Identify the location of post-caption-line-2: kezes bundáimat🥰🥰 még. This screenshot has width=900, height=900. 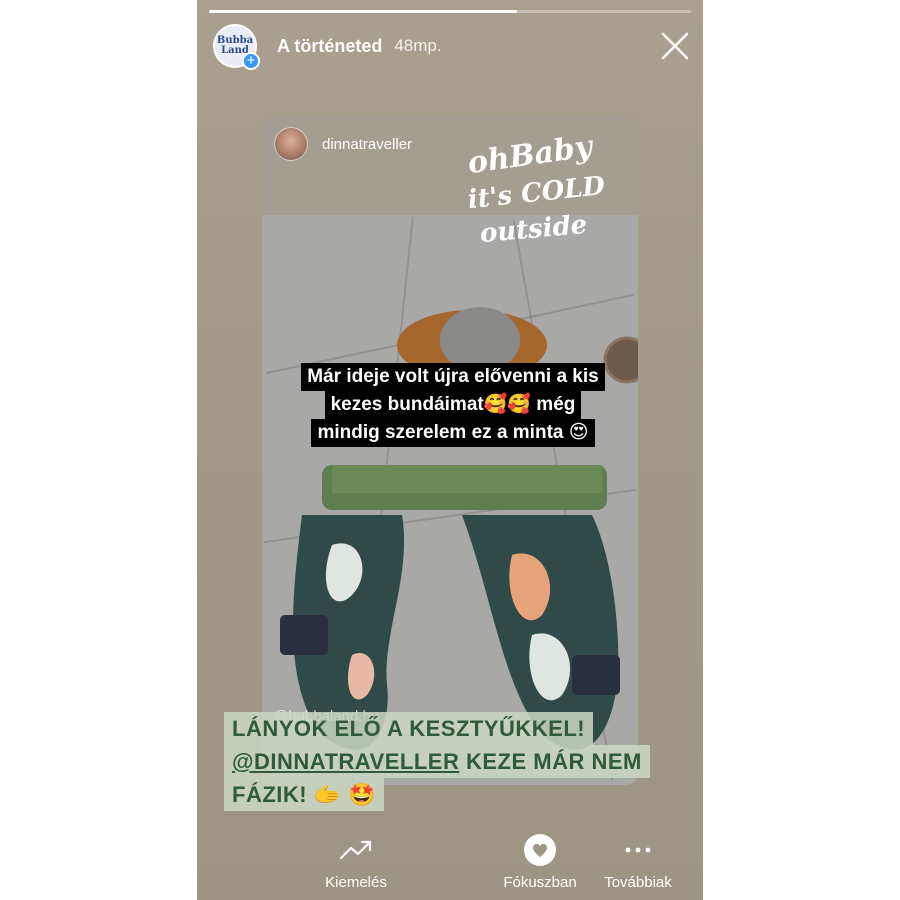
(453, 405).